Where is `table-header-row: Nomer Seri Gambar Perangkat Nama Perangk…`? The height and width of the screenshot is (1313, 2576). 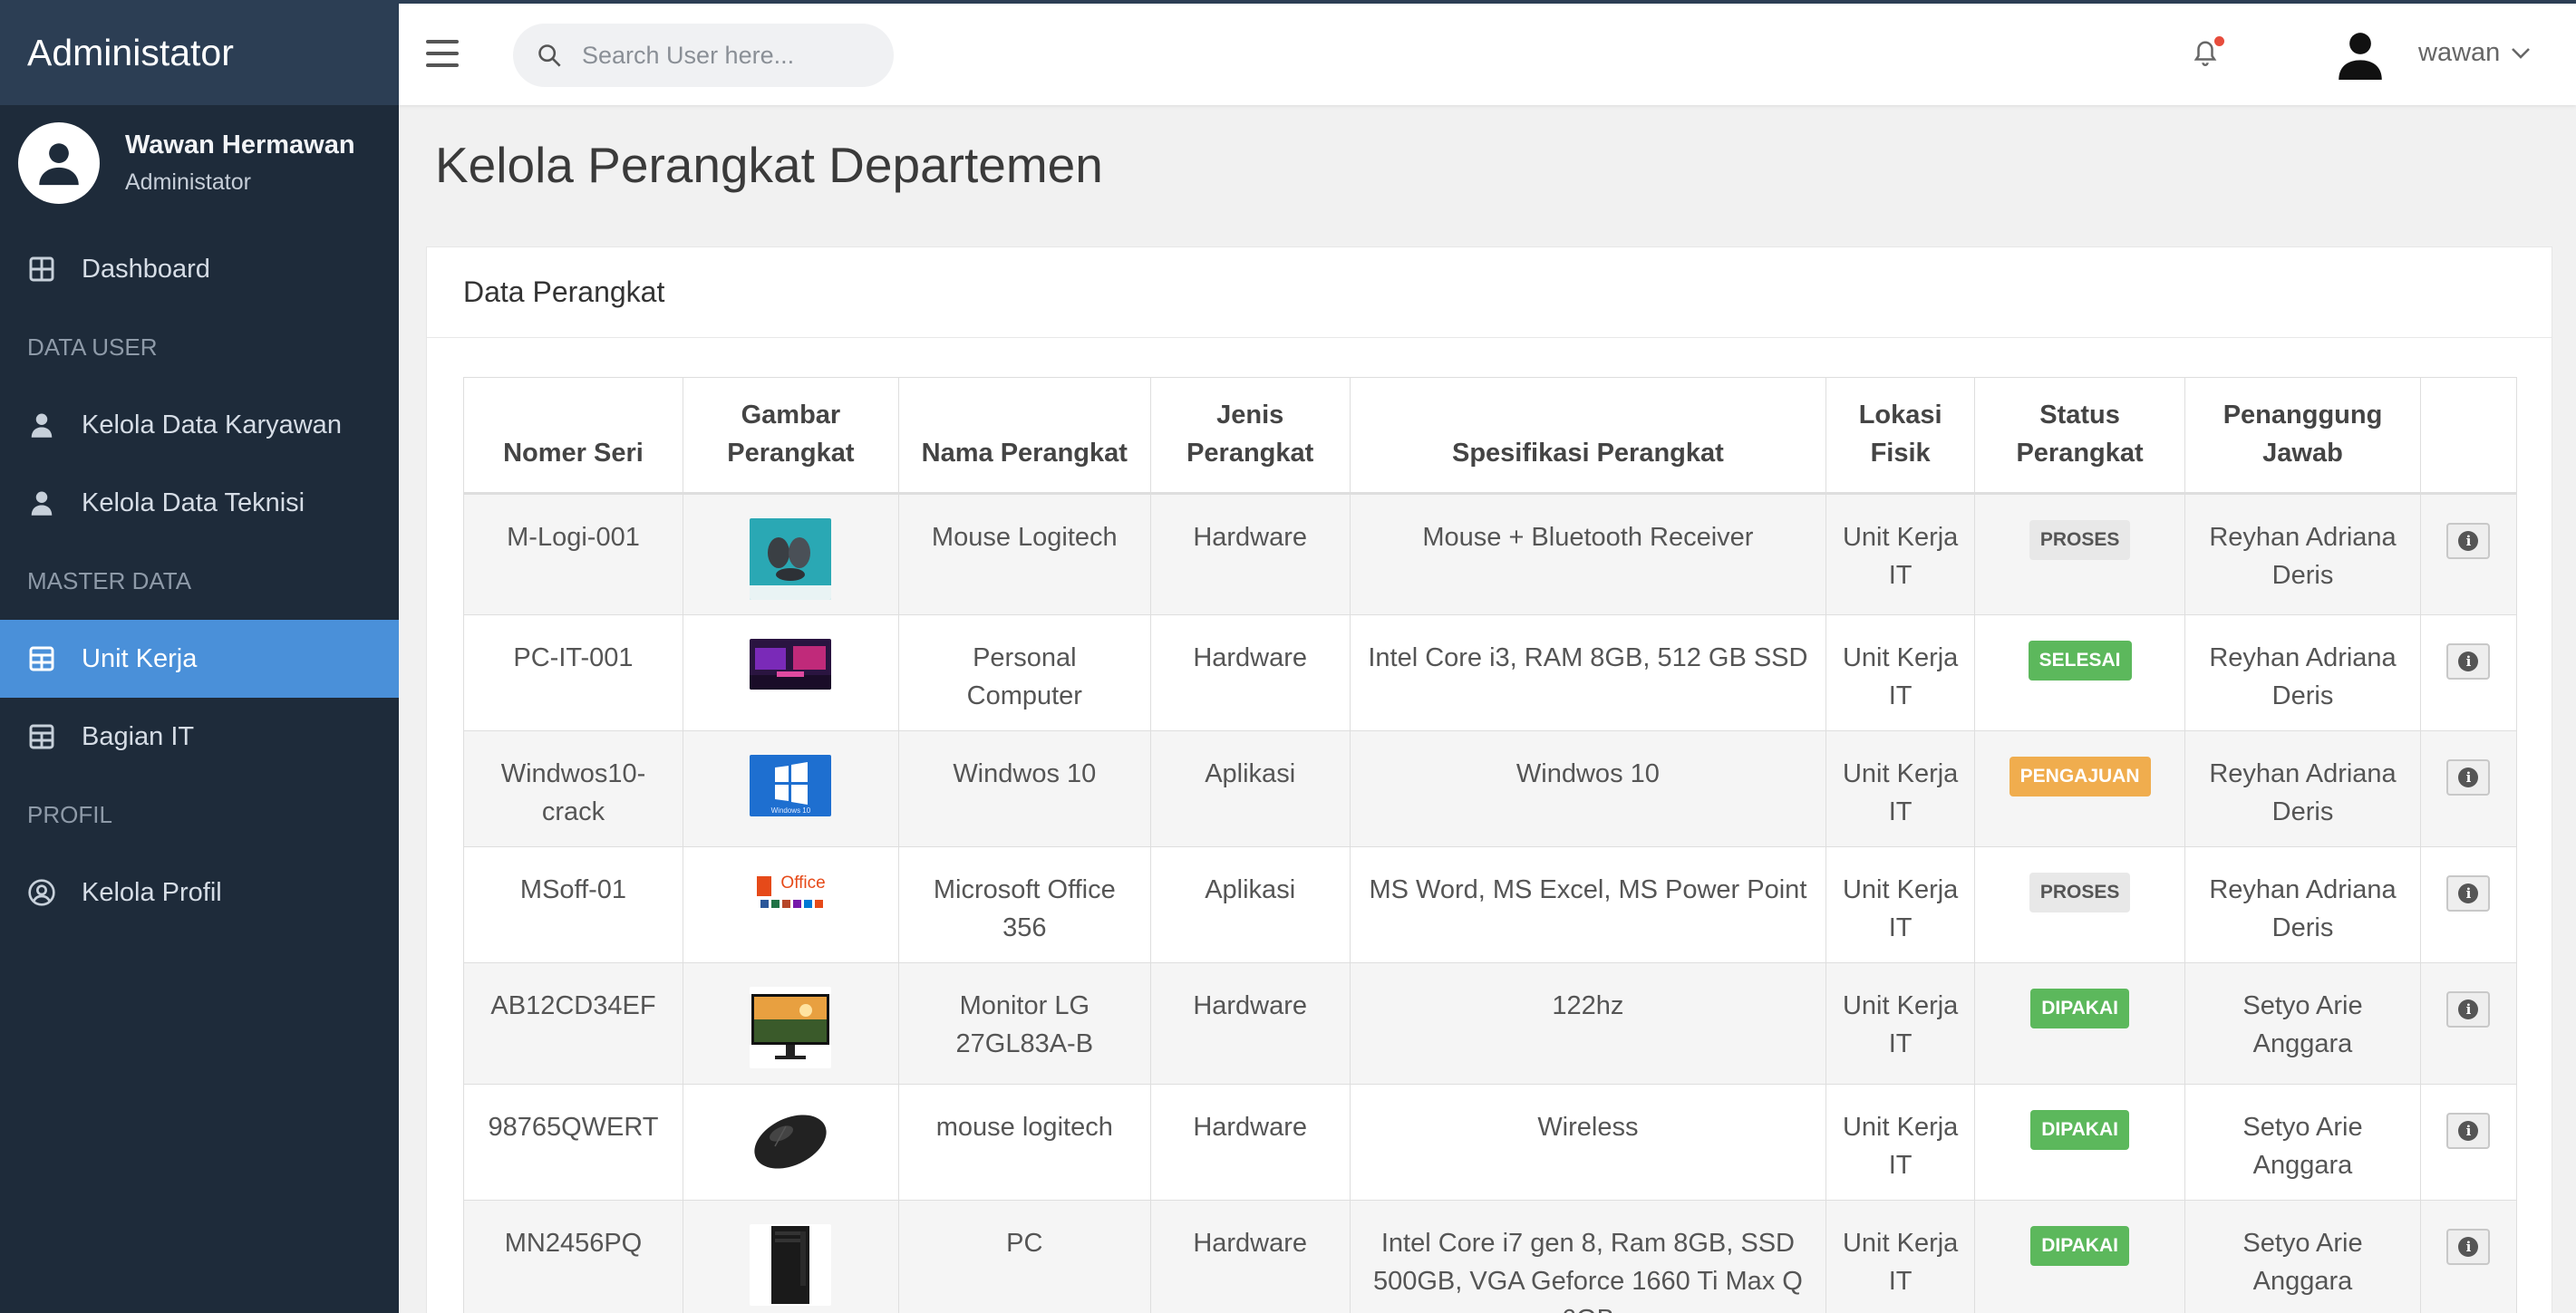
table-header-row: Nomer Seri Gambar Perangkat Nama Perangk… is located at coordinates (1490, 436).